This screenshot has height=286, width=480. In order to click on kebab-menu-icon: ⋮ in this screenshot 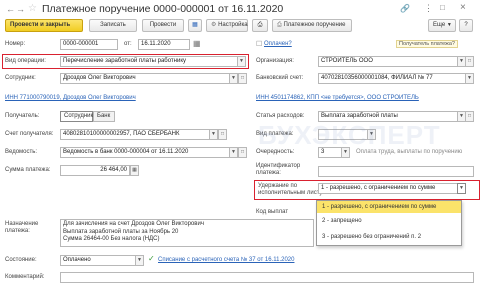, I will do `click(428, 8)`.